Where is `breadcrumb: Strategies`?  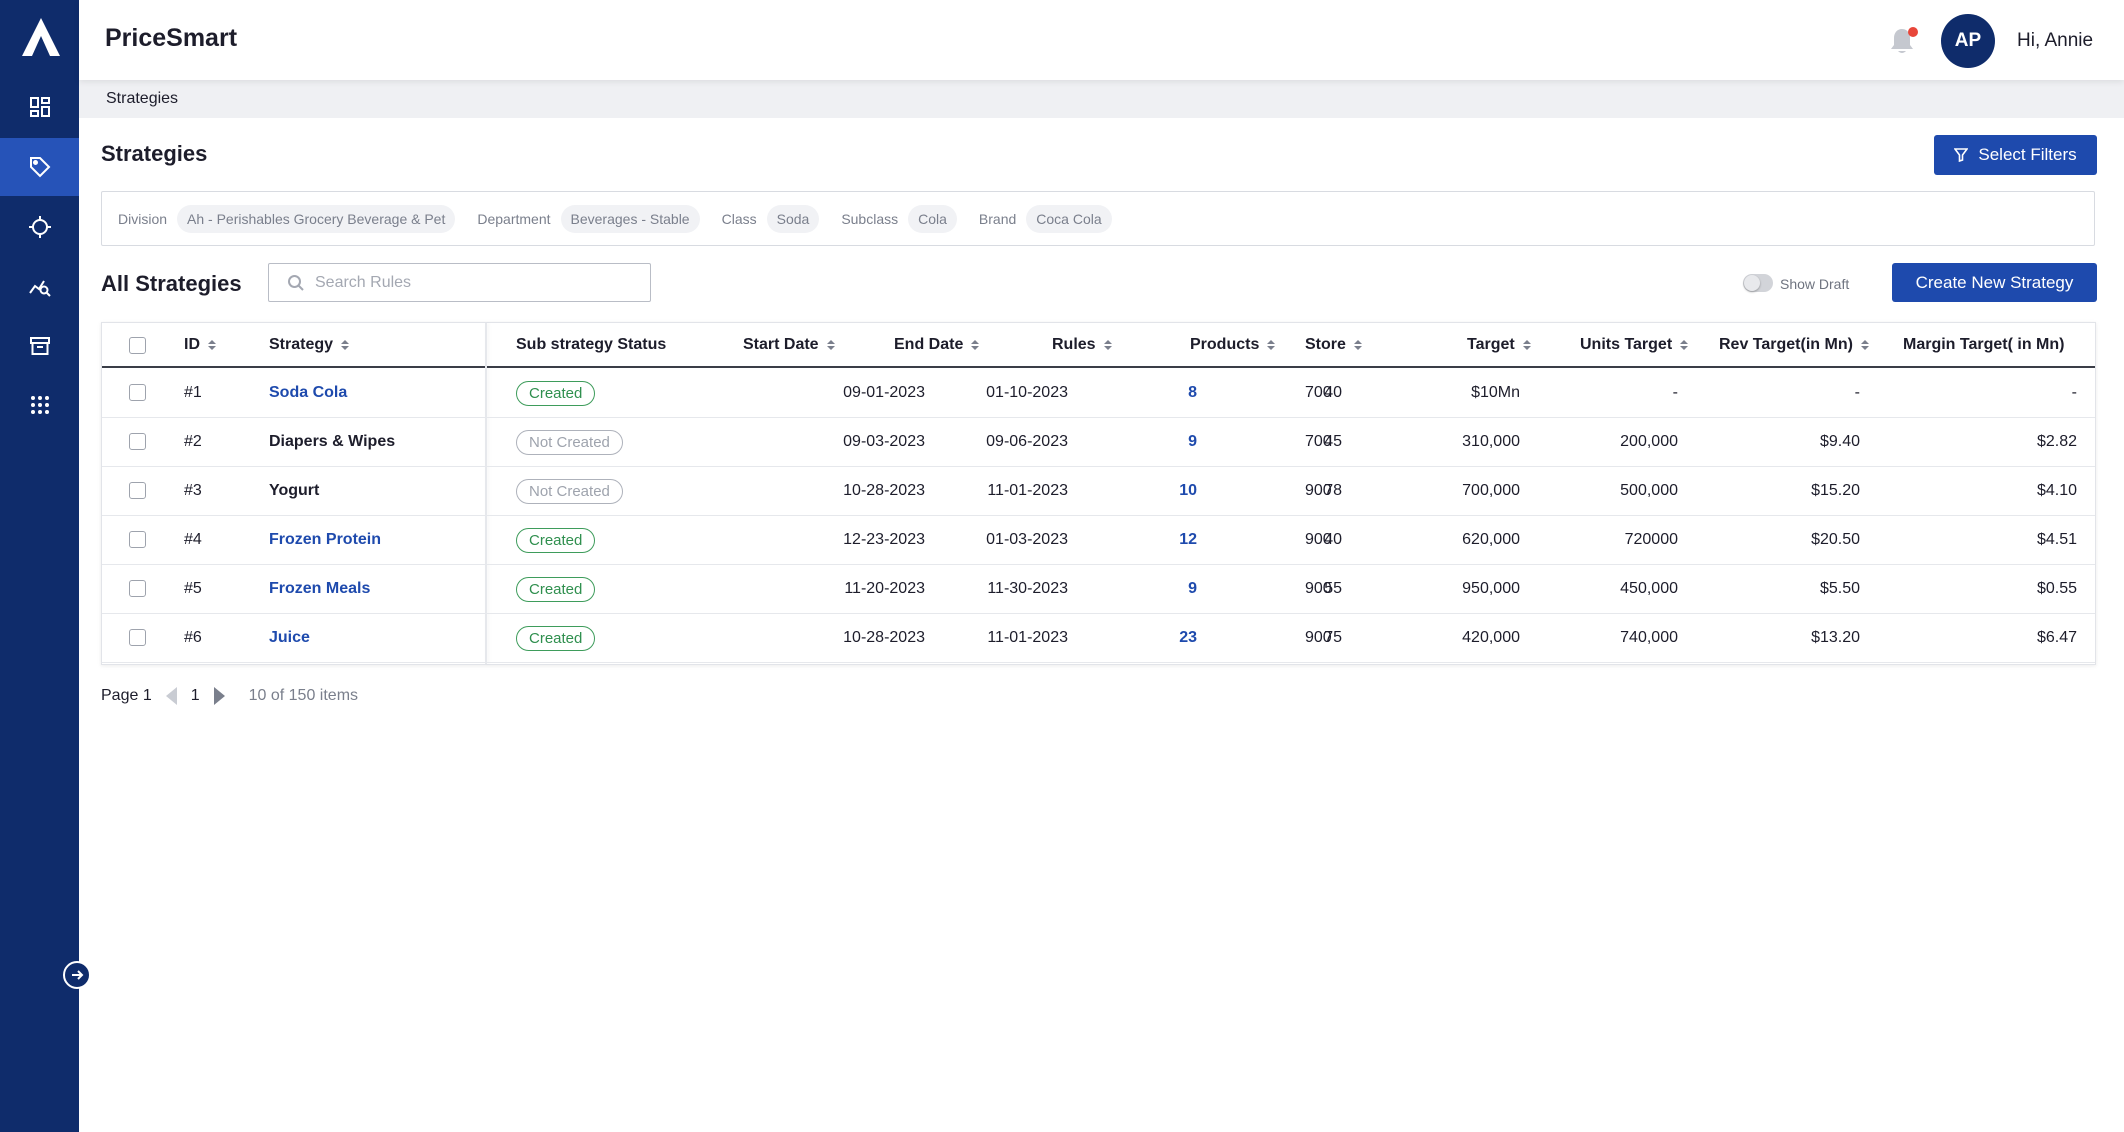
breadcrumb: Strategies is located at coordinates (1101, 99).